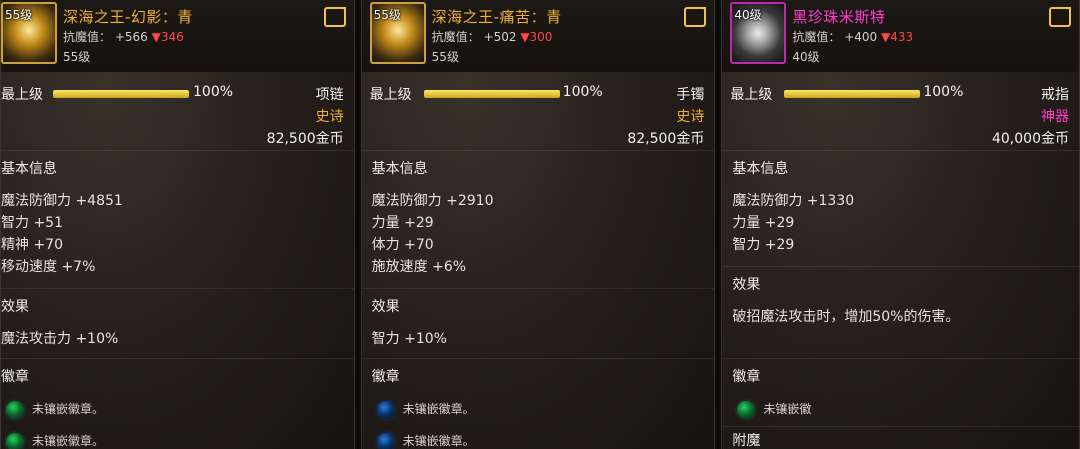  Describe the element at coordinates (128, 17) in the screenshot. I see `item-name: 深海之王-幻影：青` at that location.